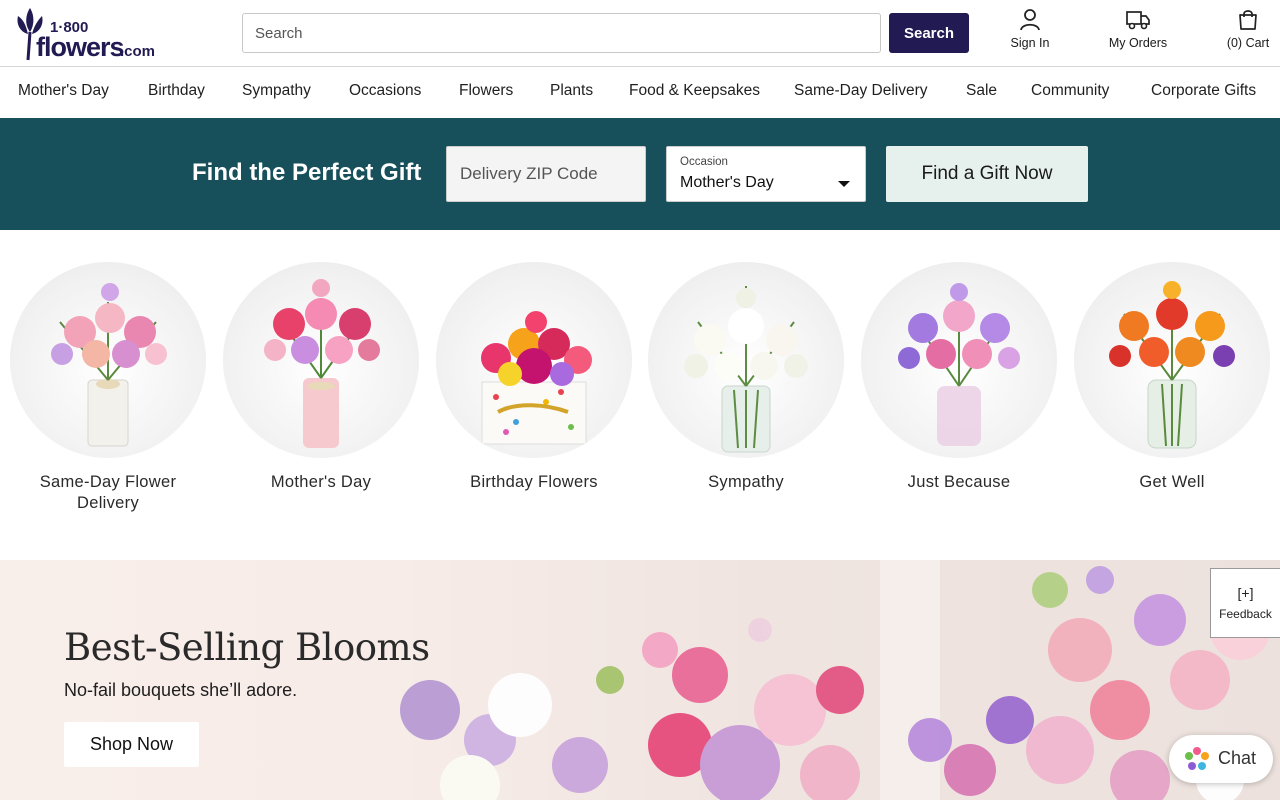  What do you see at coordinates (694, 91) in the screenshot?
I see `nav-item-food-keepsakes: Food & Keepsakes` at bounding box center [694, 91].